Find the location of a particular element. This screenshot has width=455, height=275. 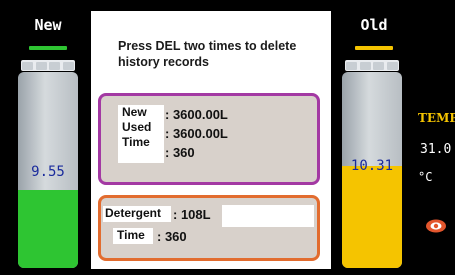

detergent-time-value: : 360 is located at coordinates (172, 236).